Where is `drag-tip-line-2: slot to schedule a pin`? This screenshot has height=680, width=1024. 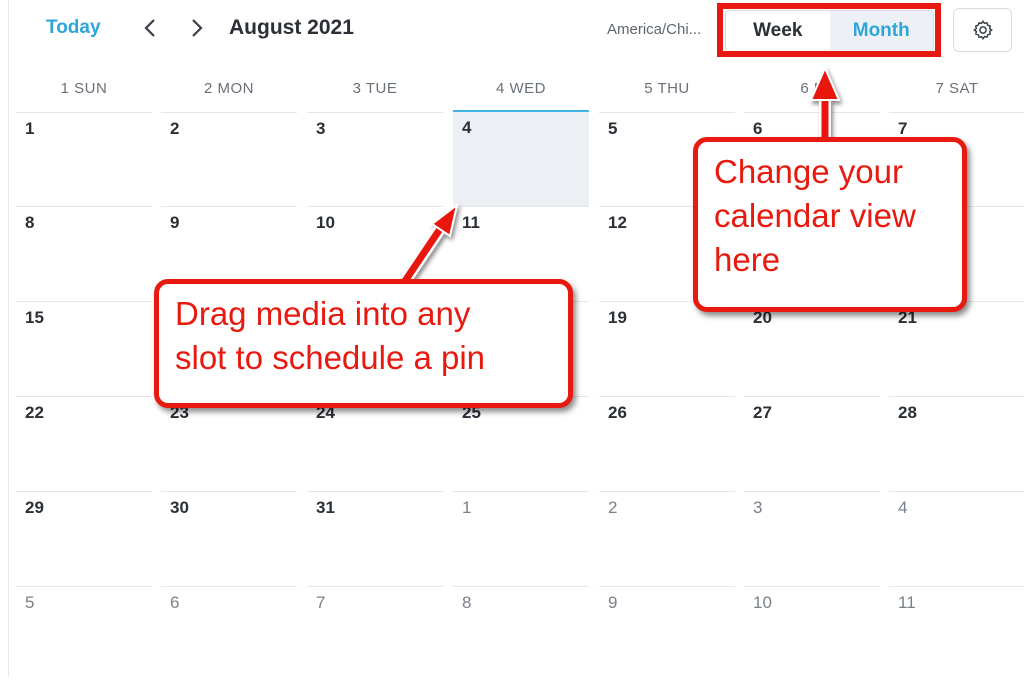 drag-tip-line-2: slot to schedule a pin is located at coordinates (330, 357).